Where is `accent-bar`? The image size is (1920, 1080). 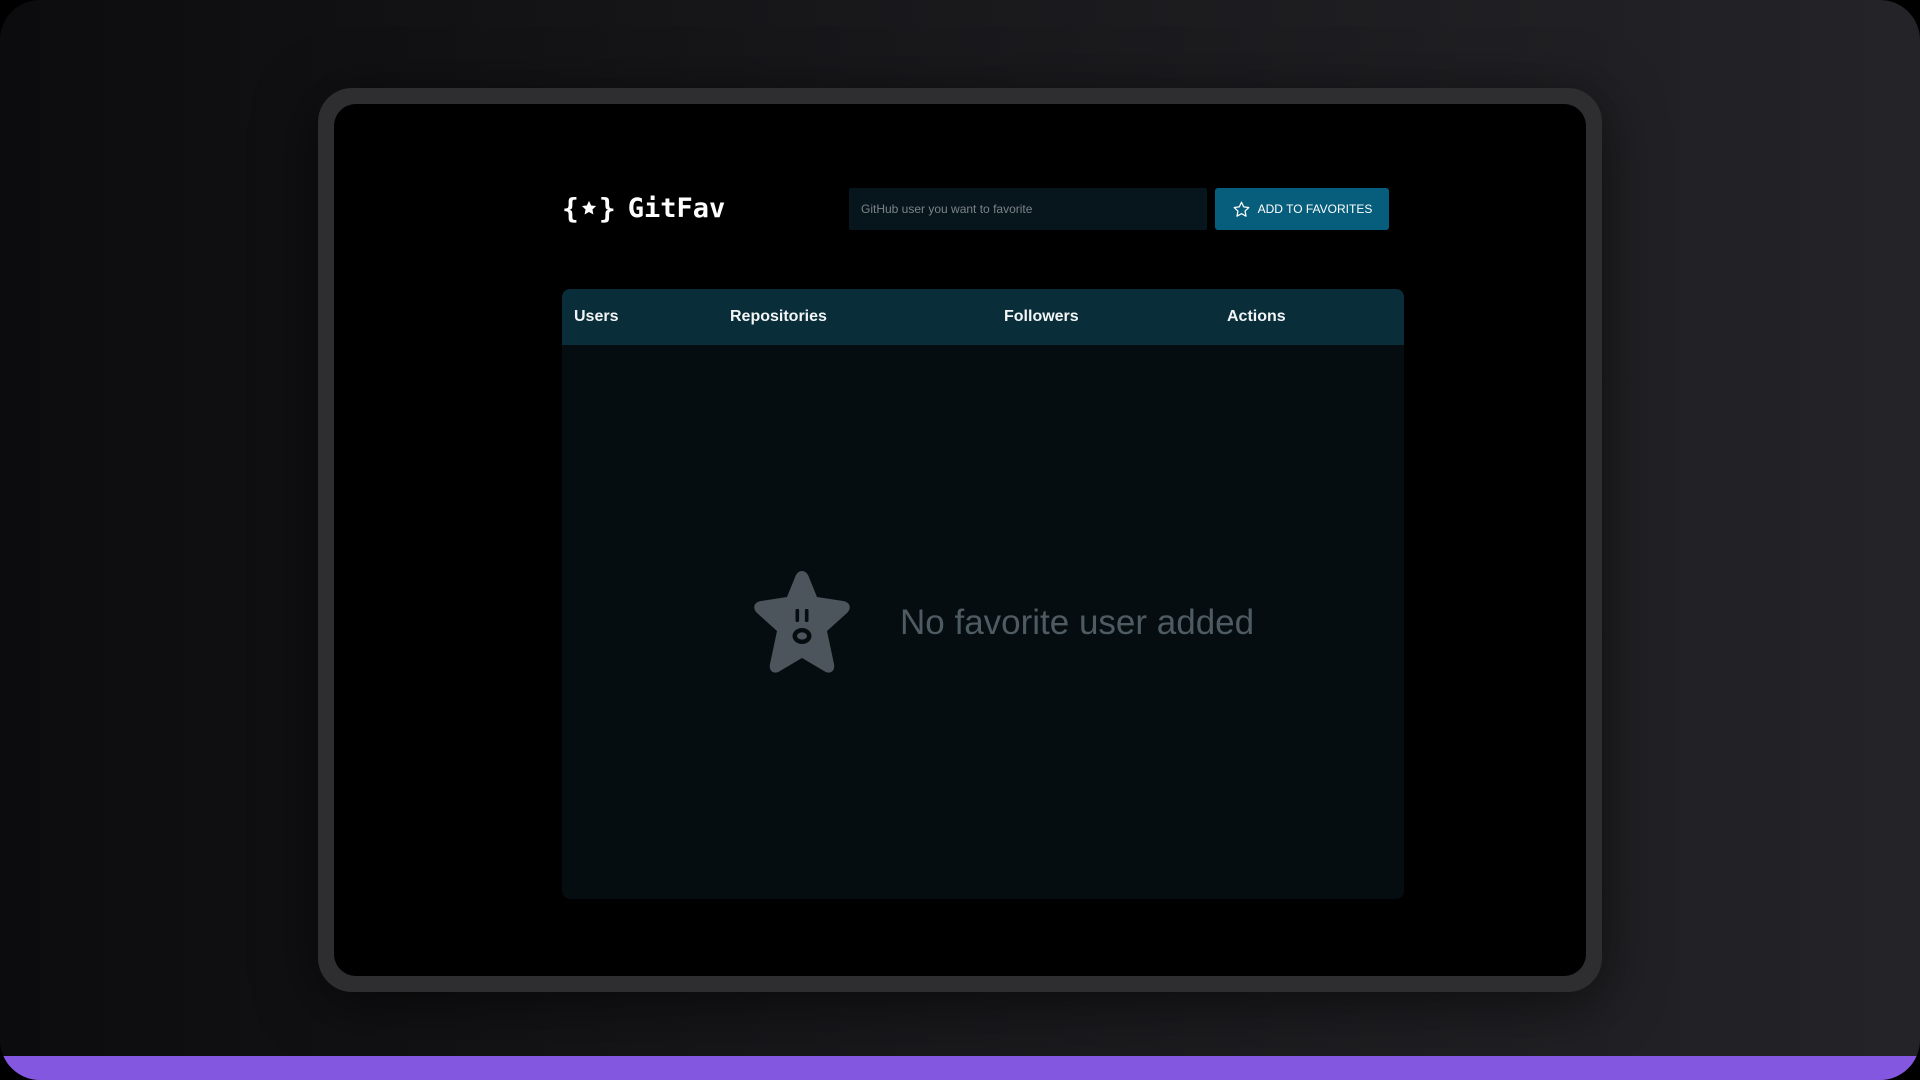
accent-bar is located at coordinates (960, 1068).